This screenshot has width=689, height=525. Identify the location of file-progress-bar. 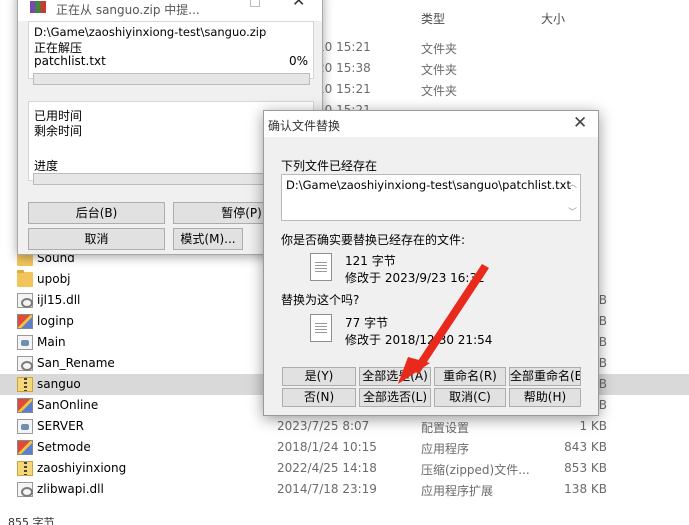
(171, 79).